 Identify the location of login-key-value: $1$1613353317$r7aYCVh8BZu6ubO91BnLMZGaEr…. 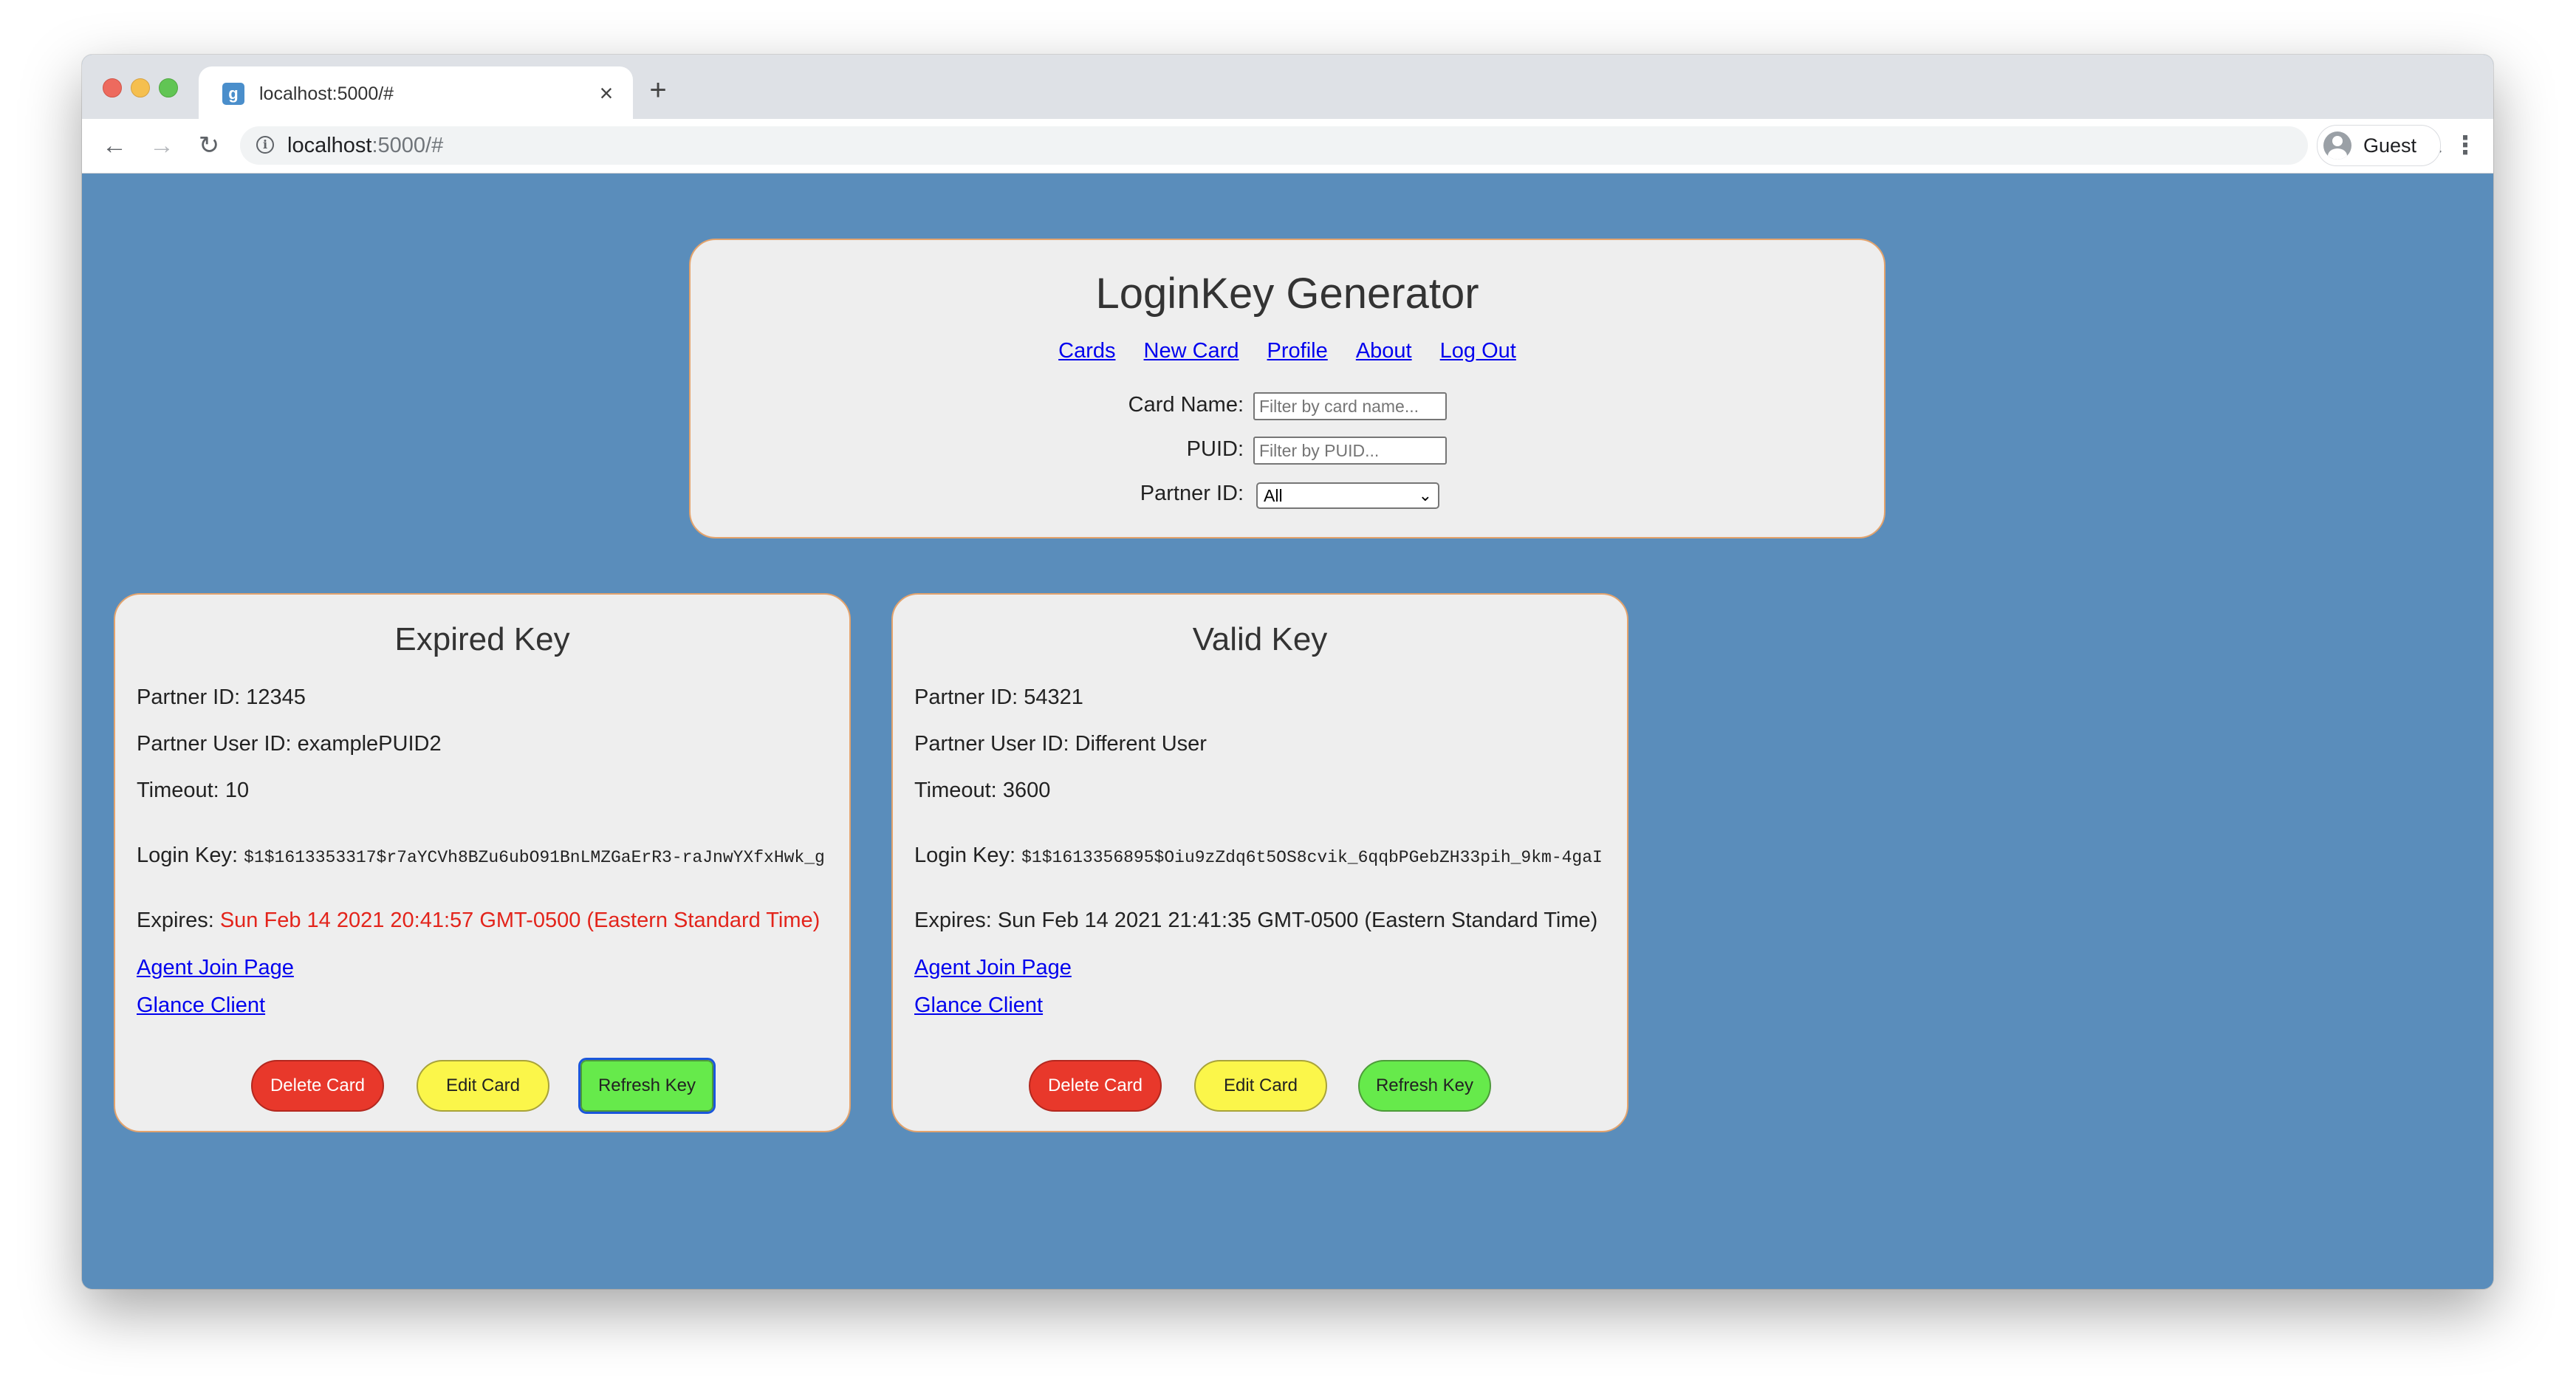
(534, 857).